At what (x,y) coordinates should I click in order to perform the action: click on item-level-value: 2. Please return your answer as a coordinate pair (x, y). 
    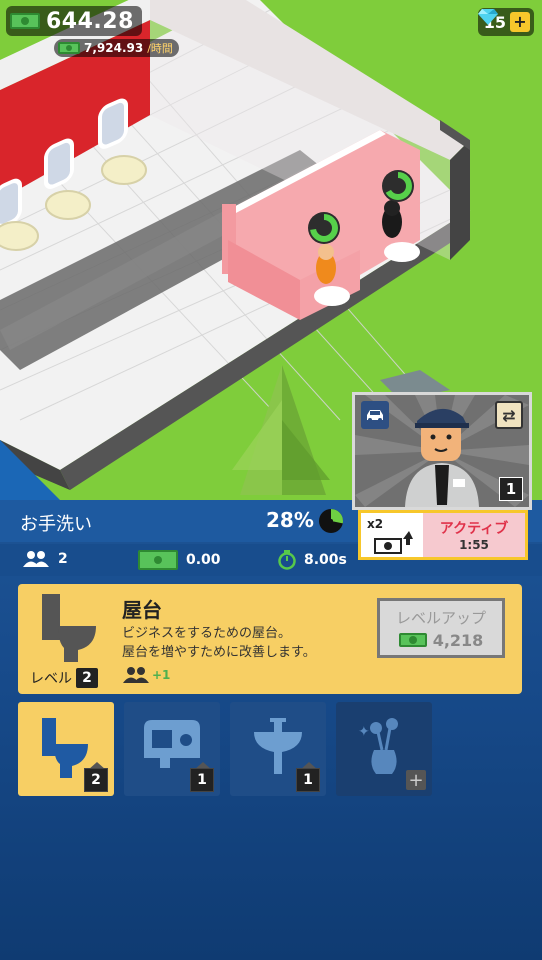
    Looking at the image, I should click on (87, 678).